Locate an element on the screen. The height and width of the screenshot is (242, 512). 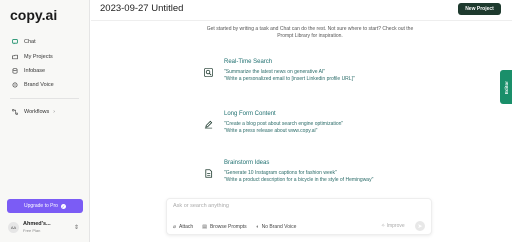
sidebar-divider is located at coordinates (44, 98).